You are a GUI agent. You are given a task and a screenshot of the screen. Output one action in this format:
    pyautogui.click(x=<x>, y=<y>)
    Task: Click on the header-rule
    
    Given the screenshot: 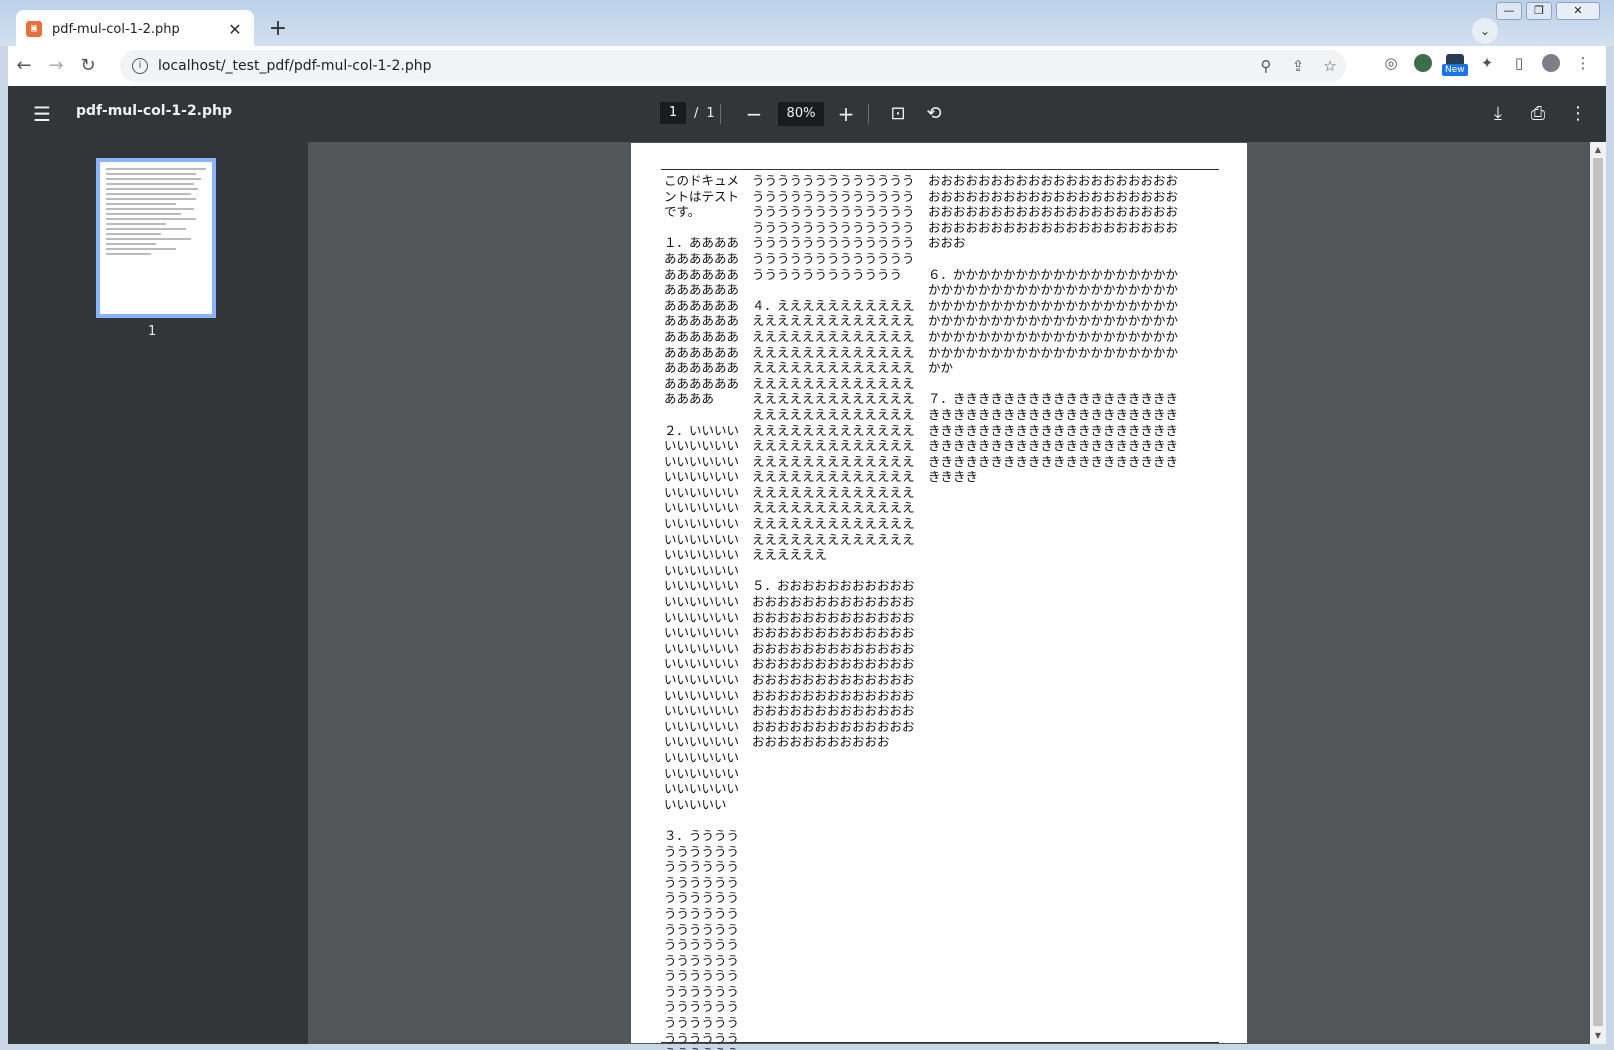 What is the action you would take?
    pyautogui.click(x=940, y=169)
    